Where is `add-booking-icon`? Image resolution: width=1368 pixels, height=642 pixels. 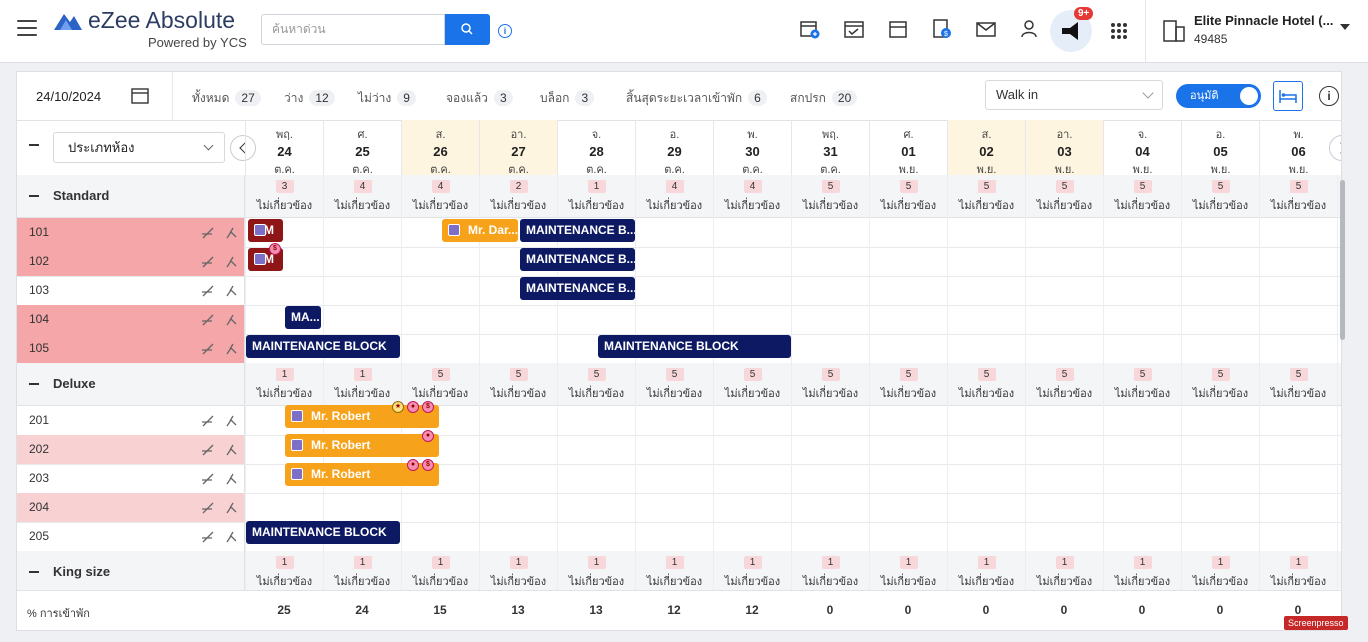
add-booking-icon is located at coordinates (810, 29).